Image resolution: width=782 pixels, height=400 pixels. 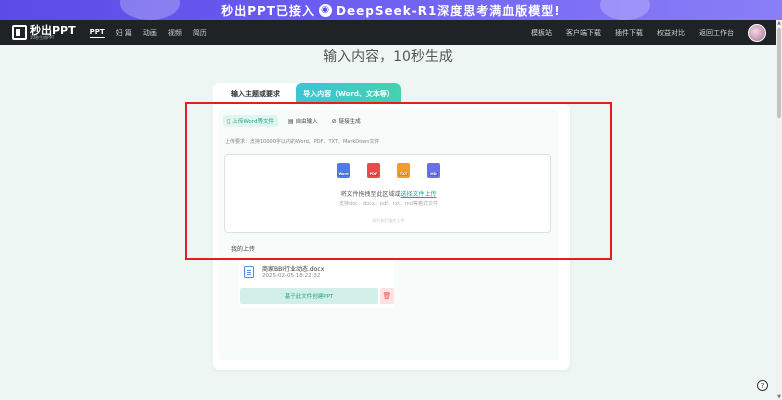 I want to click on pdf-file-icon: PDF, so click(x=373, y=170).